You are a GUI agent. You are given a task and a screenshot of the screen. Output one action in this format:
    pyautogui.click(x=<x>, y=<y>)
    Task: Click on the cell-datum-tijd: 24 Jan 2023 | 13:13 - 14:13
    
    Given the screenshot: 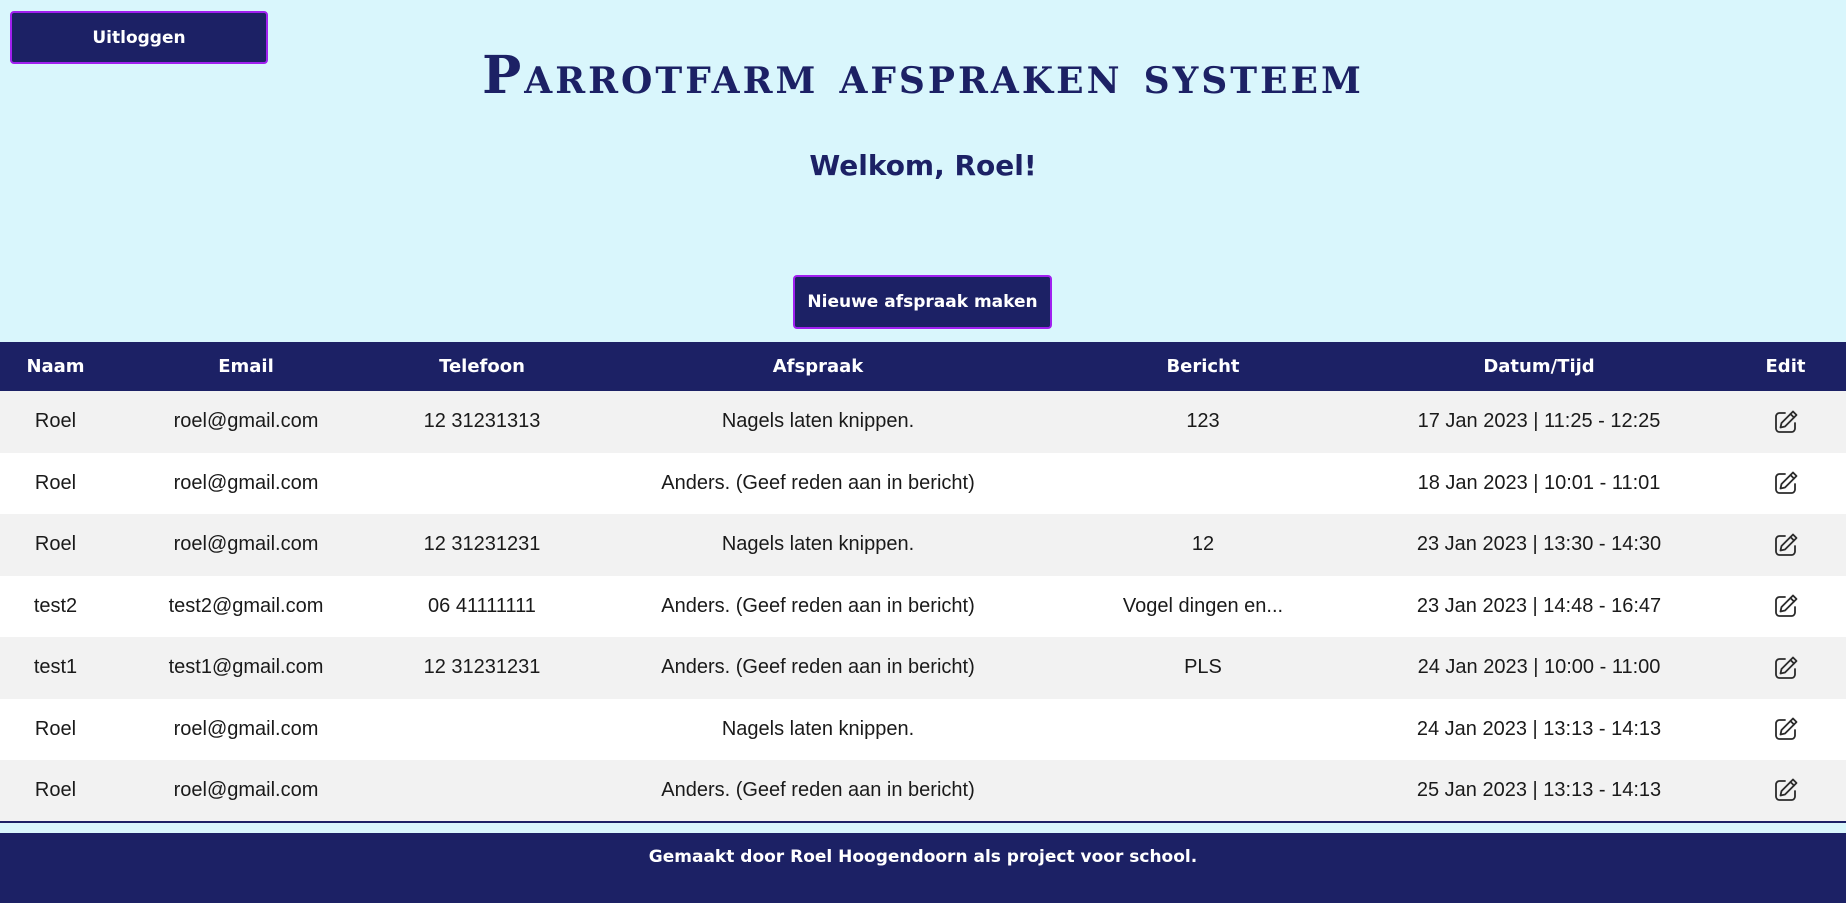 What is the action you would take?
    pyautogui.click(x=1539, y=728)
    